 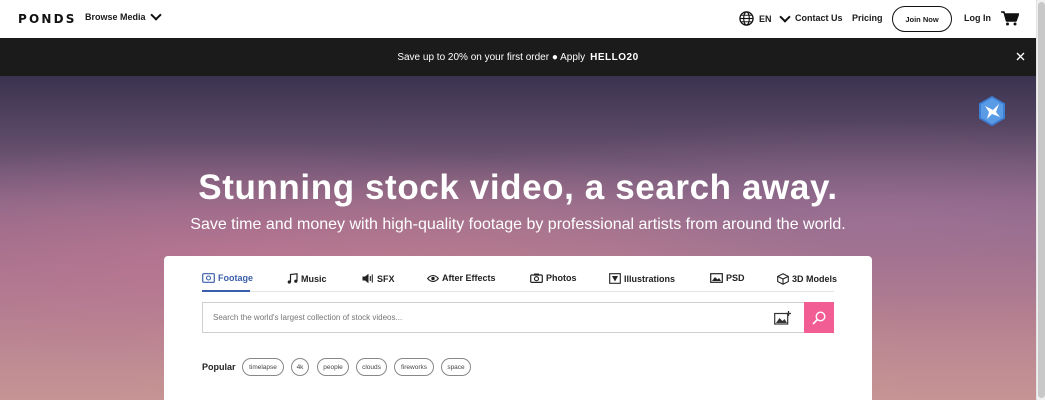 I want to click on scrollbar-thumb, so click(x=1041, y=200).